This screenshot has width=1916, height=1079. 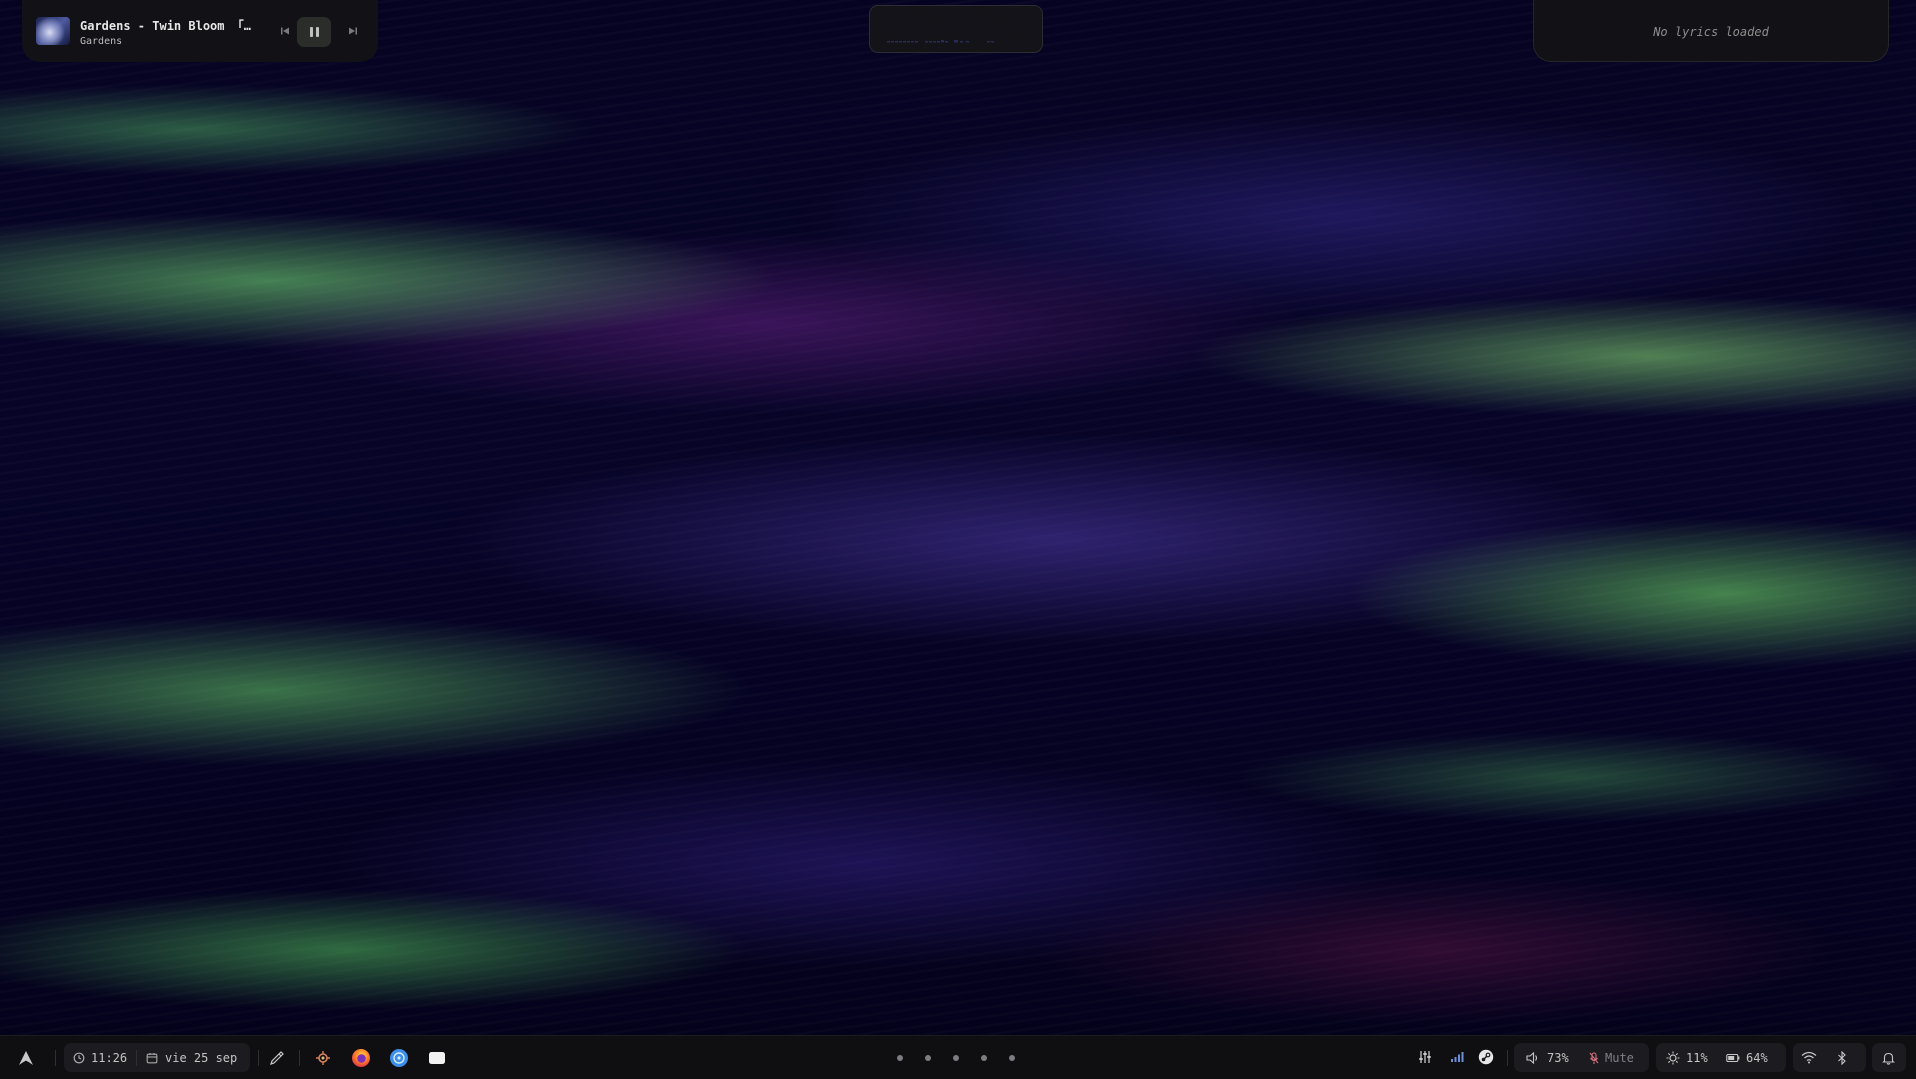 I want to click on clock-time: 11:26, so click(x=109, y=1058).